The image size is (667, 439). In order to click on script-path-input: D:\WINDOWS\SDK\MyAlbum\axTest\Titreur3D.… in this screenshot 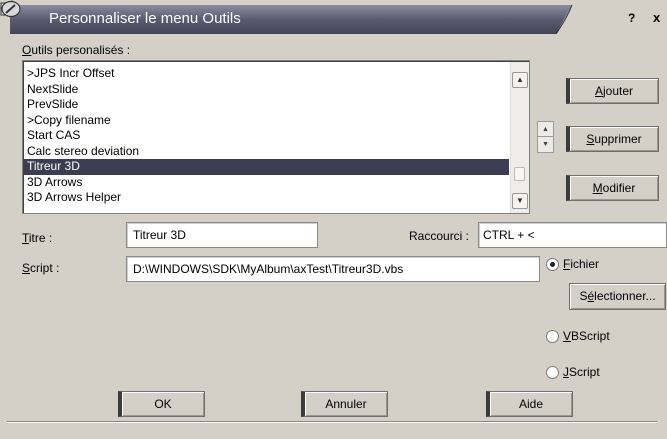, I will do `click(333, 269)`.